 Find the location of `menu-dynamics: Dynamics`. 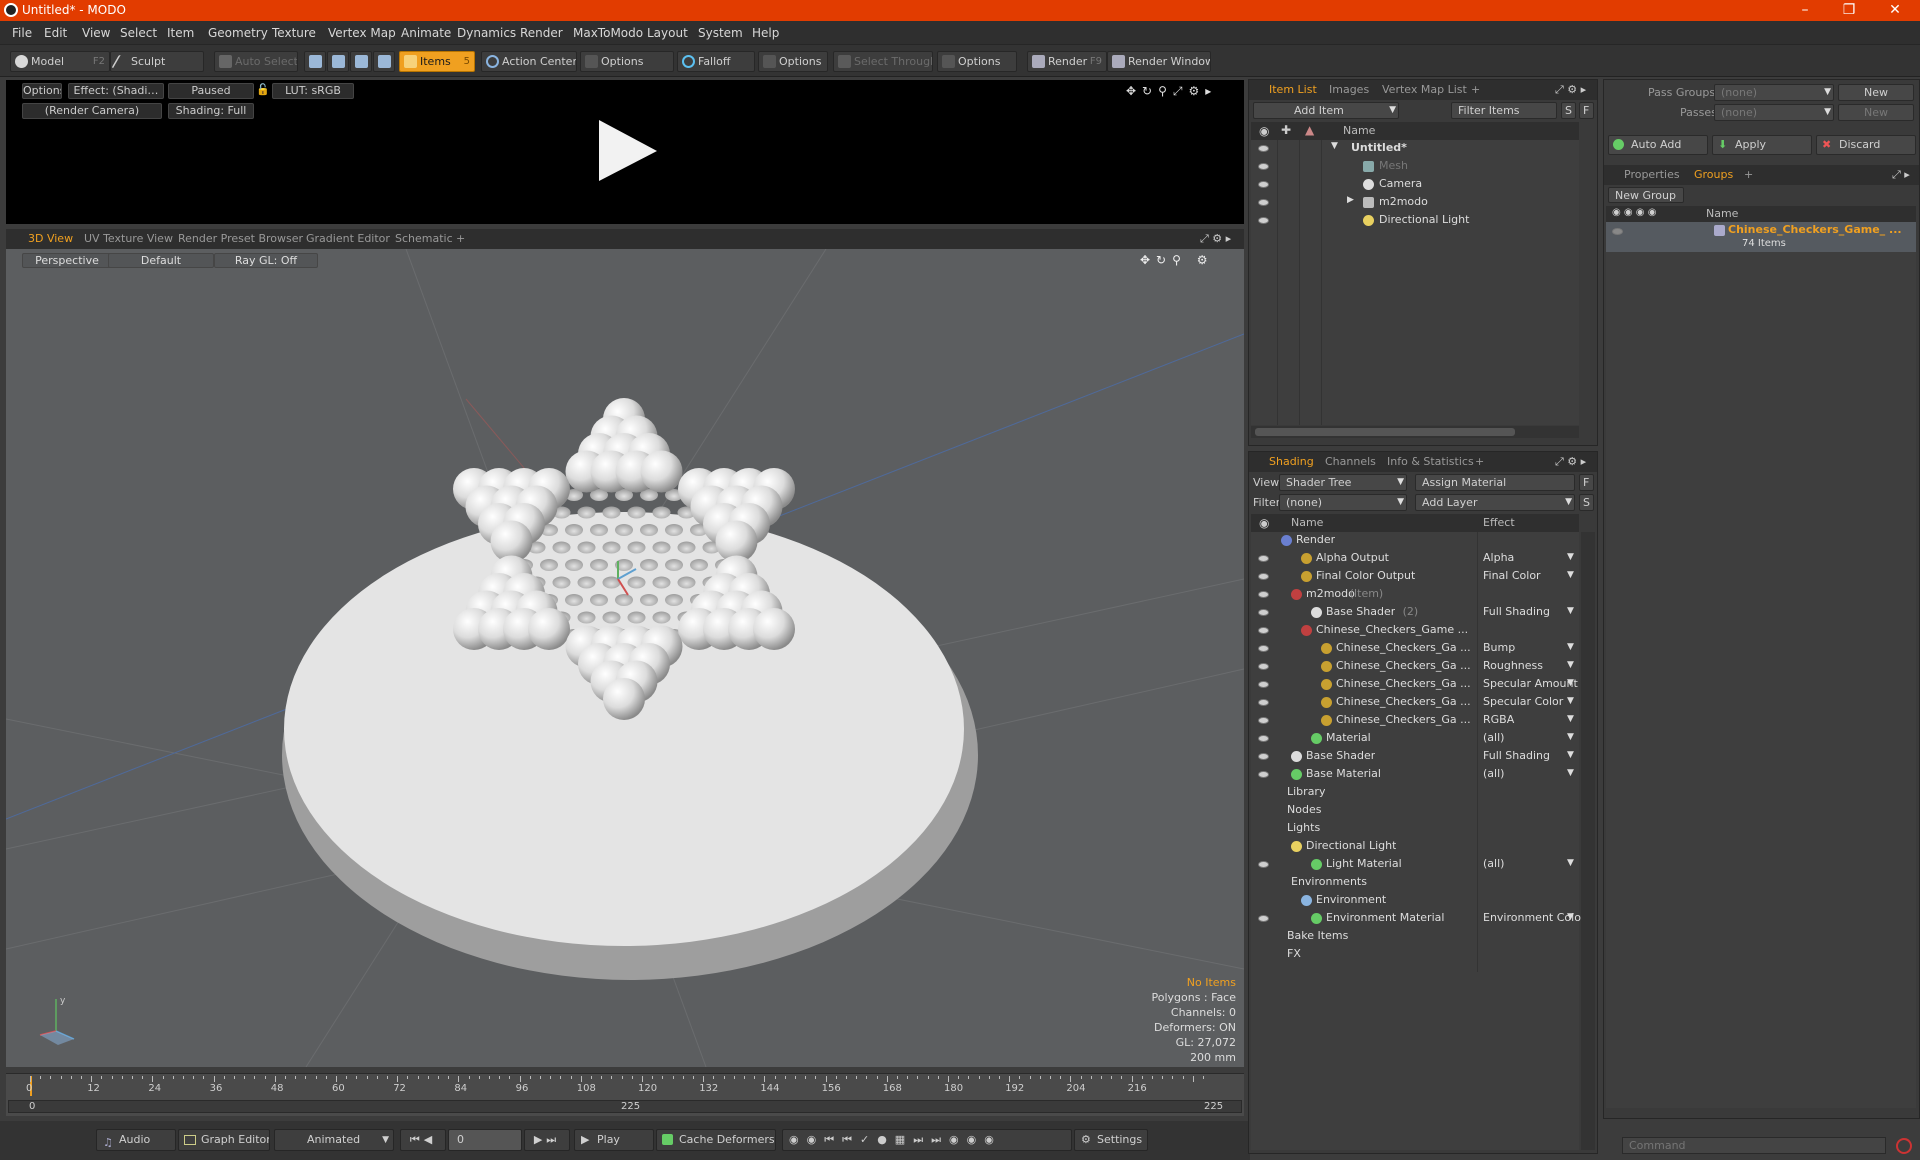

menu-dynamics: Dynamics is located at coordinates (486, 33).